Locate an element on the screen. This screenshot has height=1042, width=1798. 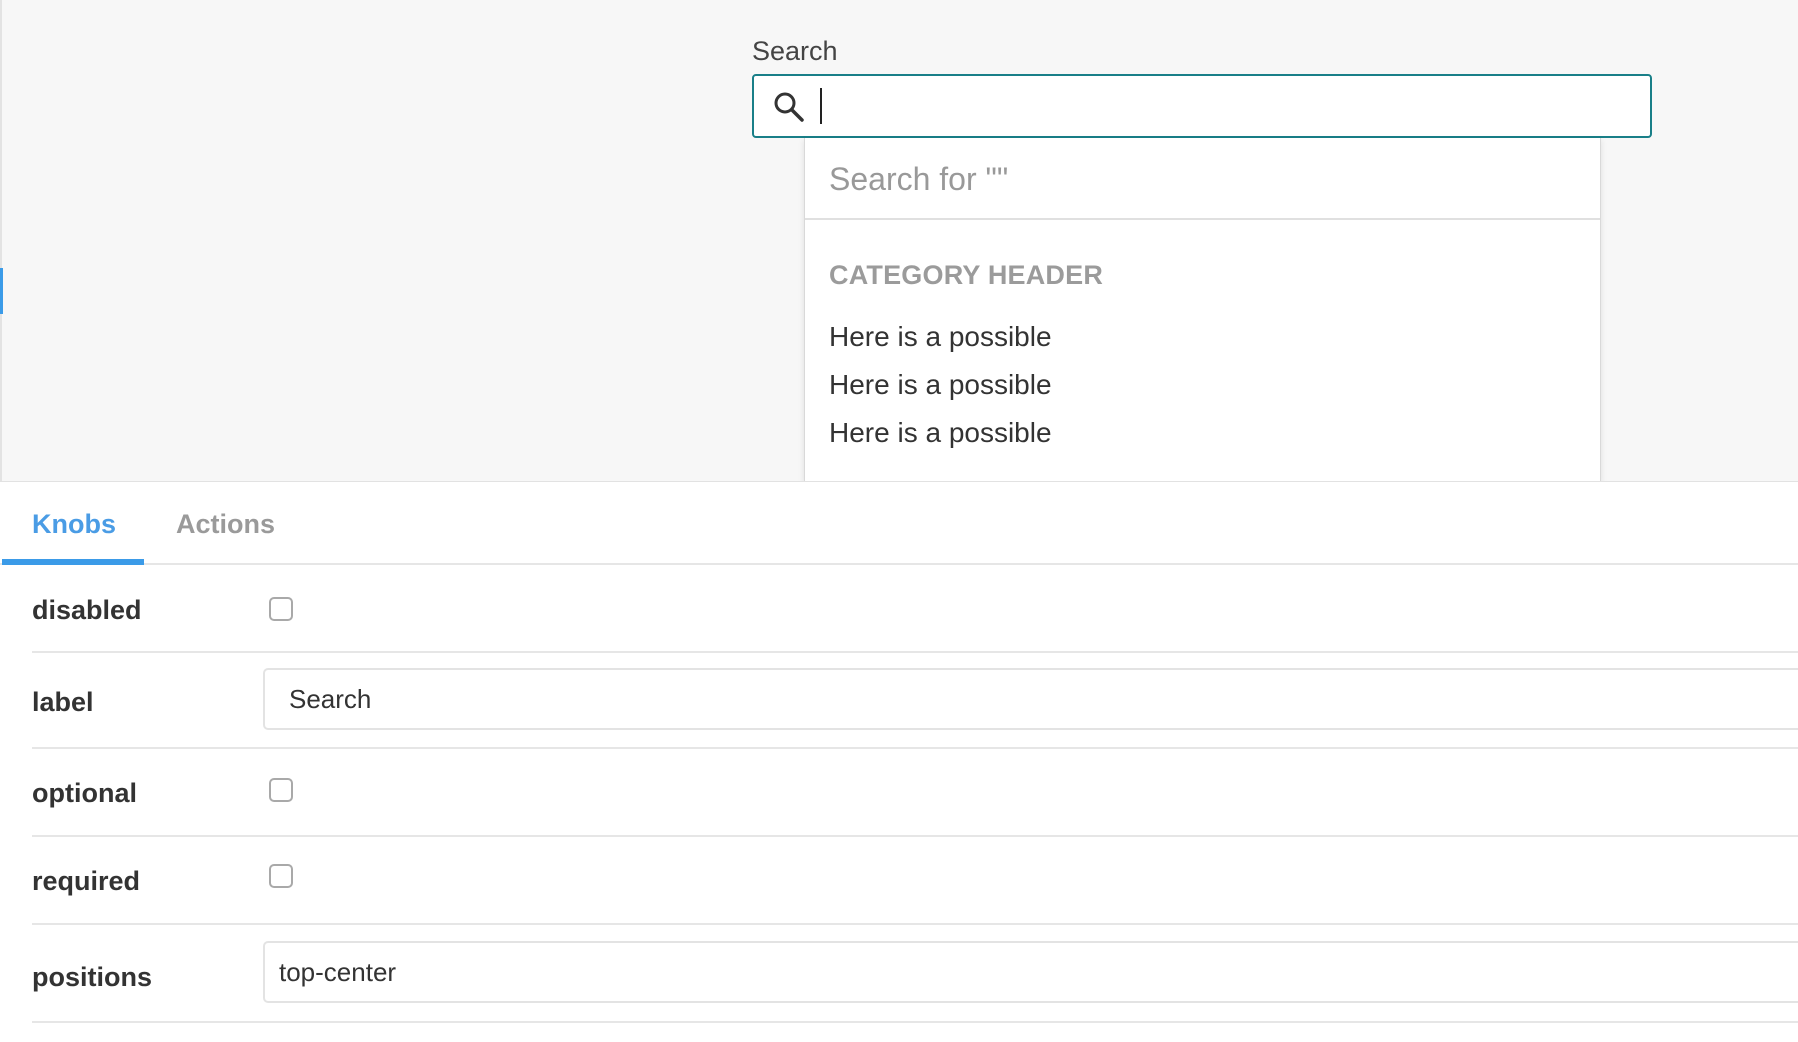
disabled-checkbox is located at coordinates (281, 609).